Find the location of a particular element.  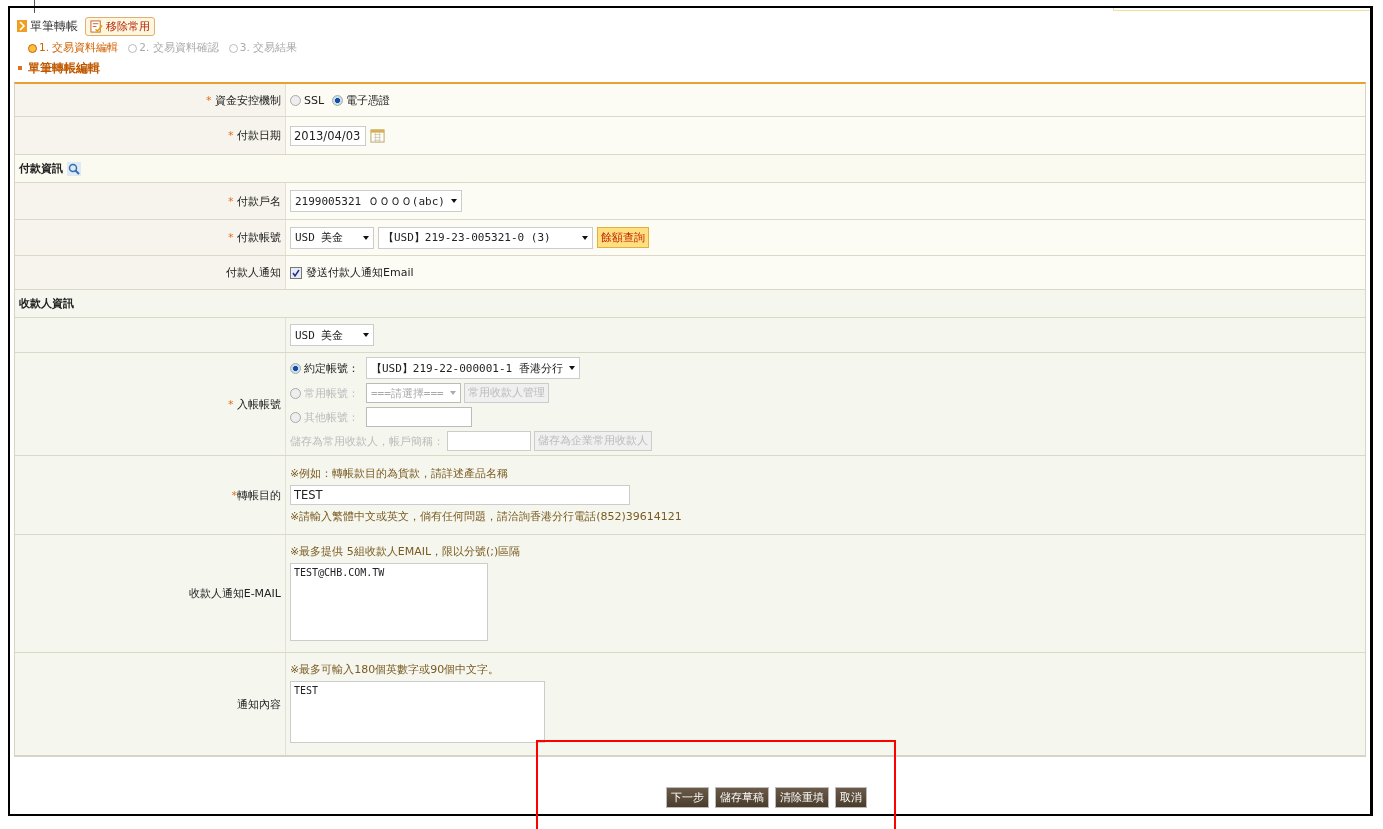

purpose-input-field: TEST is located at coordinates (460, 495).